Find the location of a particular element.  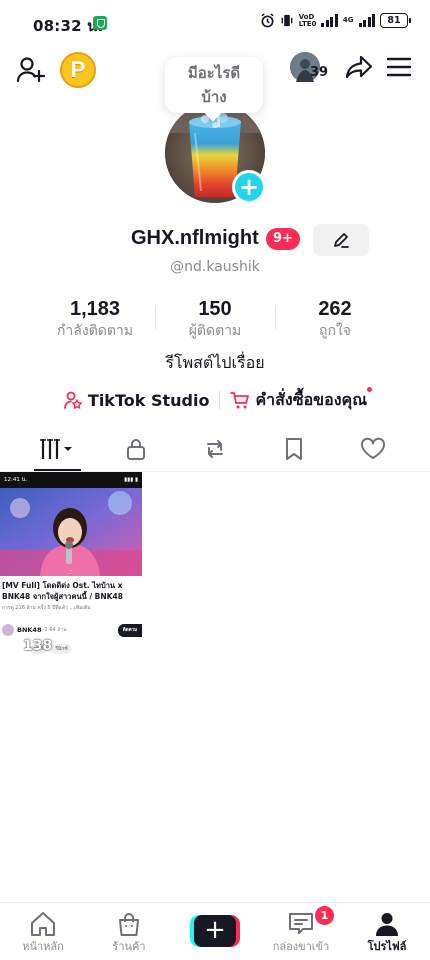

status-icons: VoD LTE0 4G 81 is located at coordinates (335, 20).